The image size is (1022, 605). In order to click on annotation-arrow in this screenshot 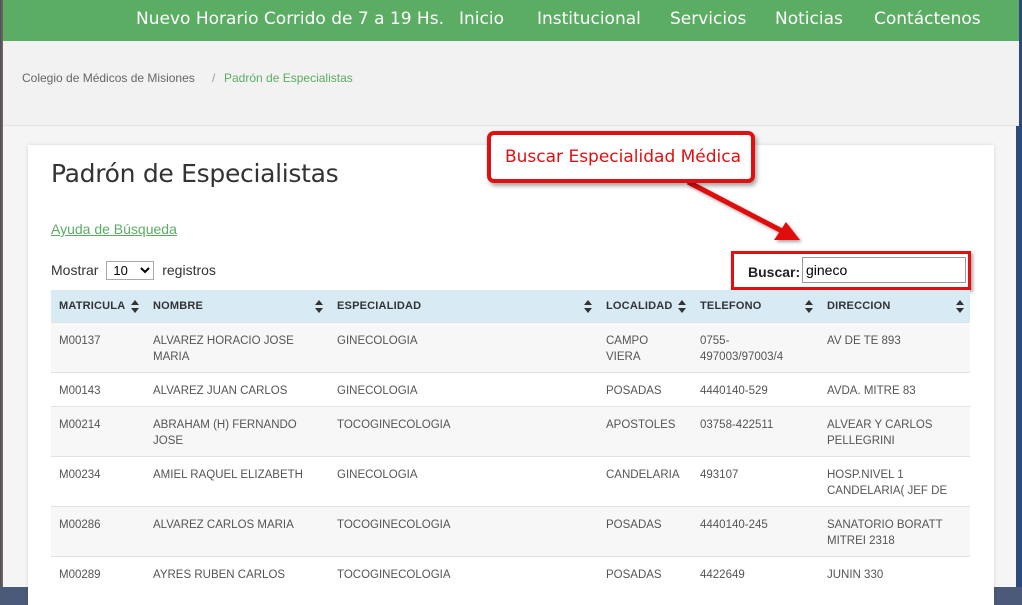, I will do `click(743, 209)`.